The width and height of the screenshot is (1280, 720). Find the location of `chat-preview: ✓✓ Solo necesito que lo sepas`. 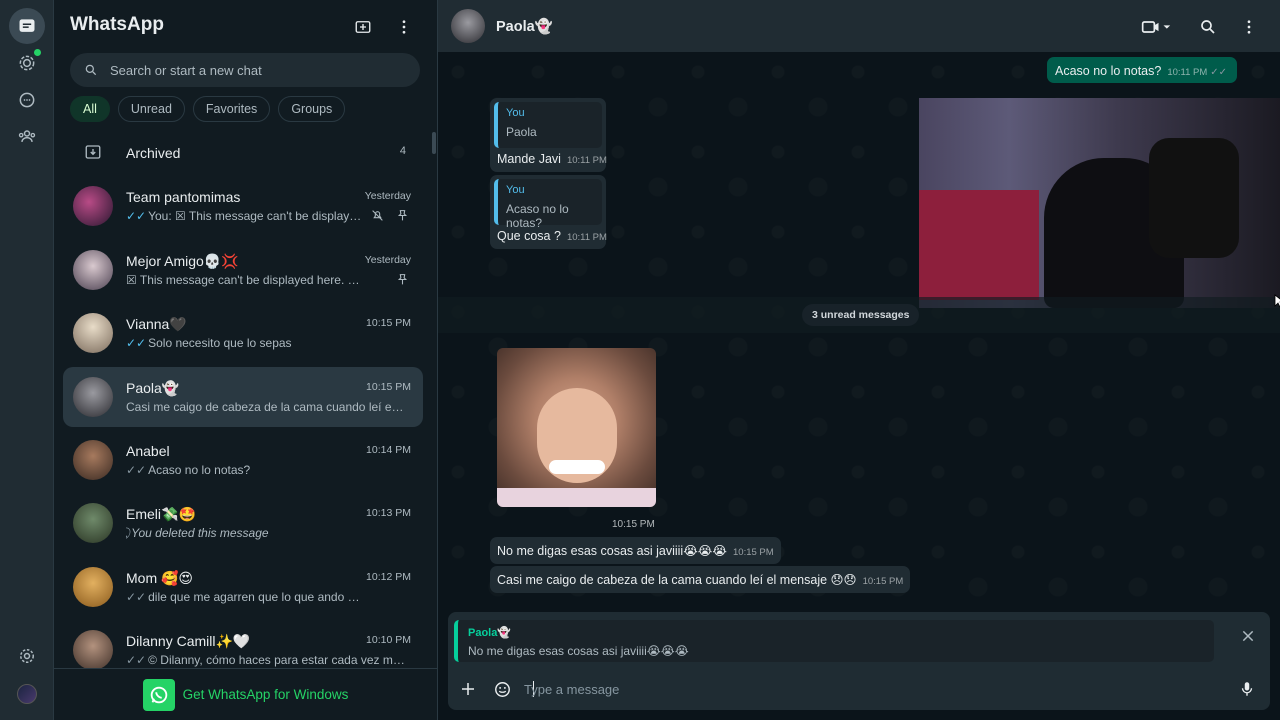

chat-preview: ✓✓ Solo necesito que lo sepas is located at coordinates (209, 343).